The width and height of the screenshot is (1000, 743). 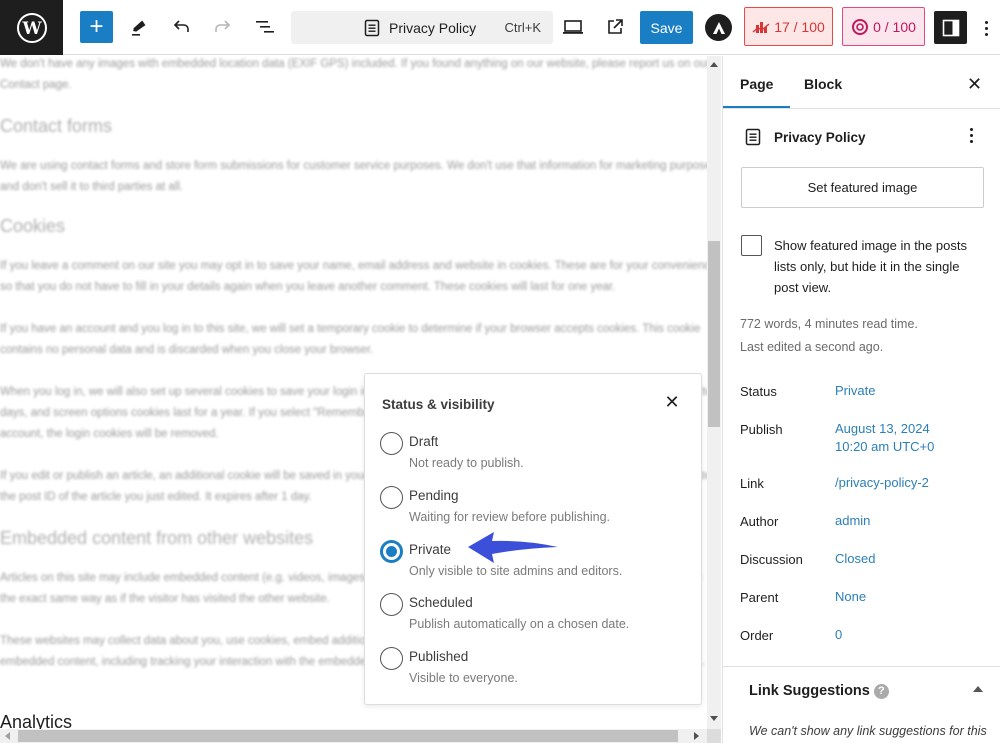 I want to click on heading-contact-forms: Contact forms, so click(x=56, y=126).